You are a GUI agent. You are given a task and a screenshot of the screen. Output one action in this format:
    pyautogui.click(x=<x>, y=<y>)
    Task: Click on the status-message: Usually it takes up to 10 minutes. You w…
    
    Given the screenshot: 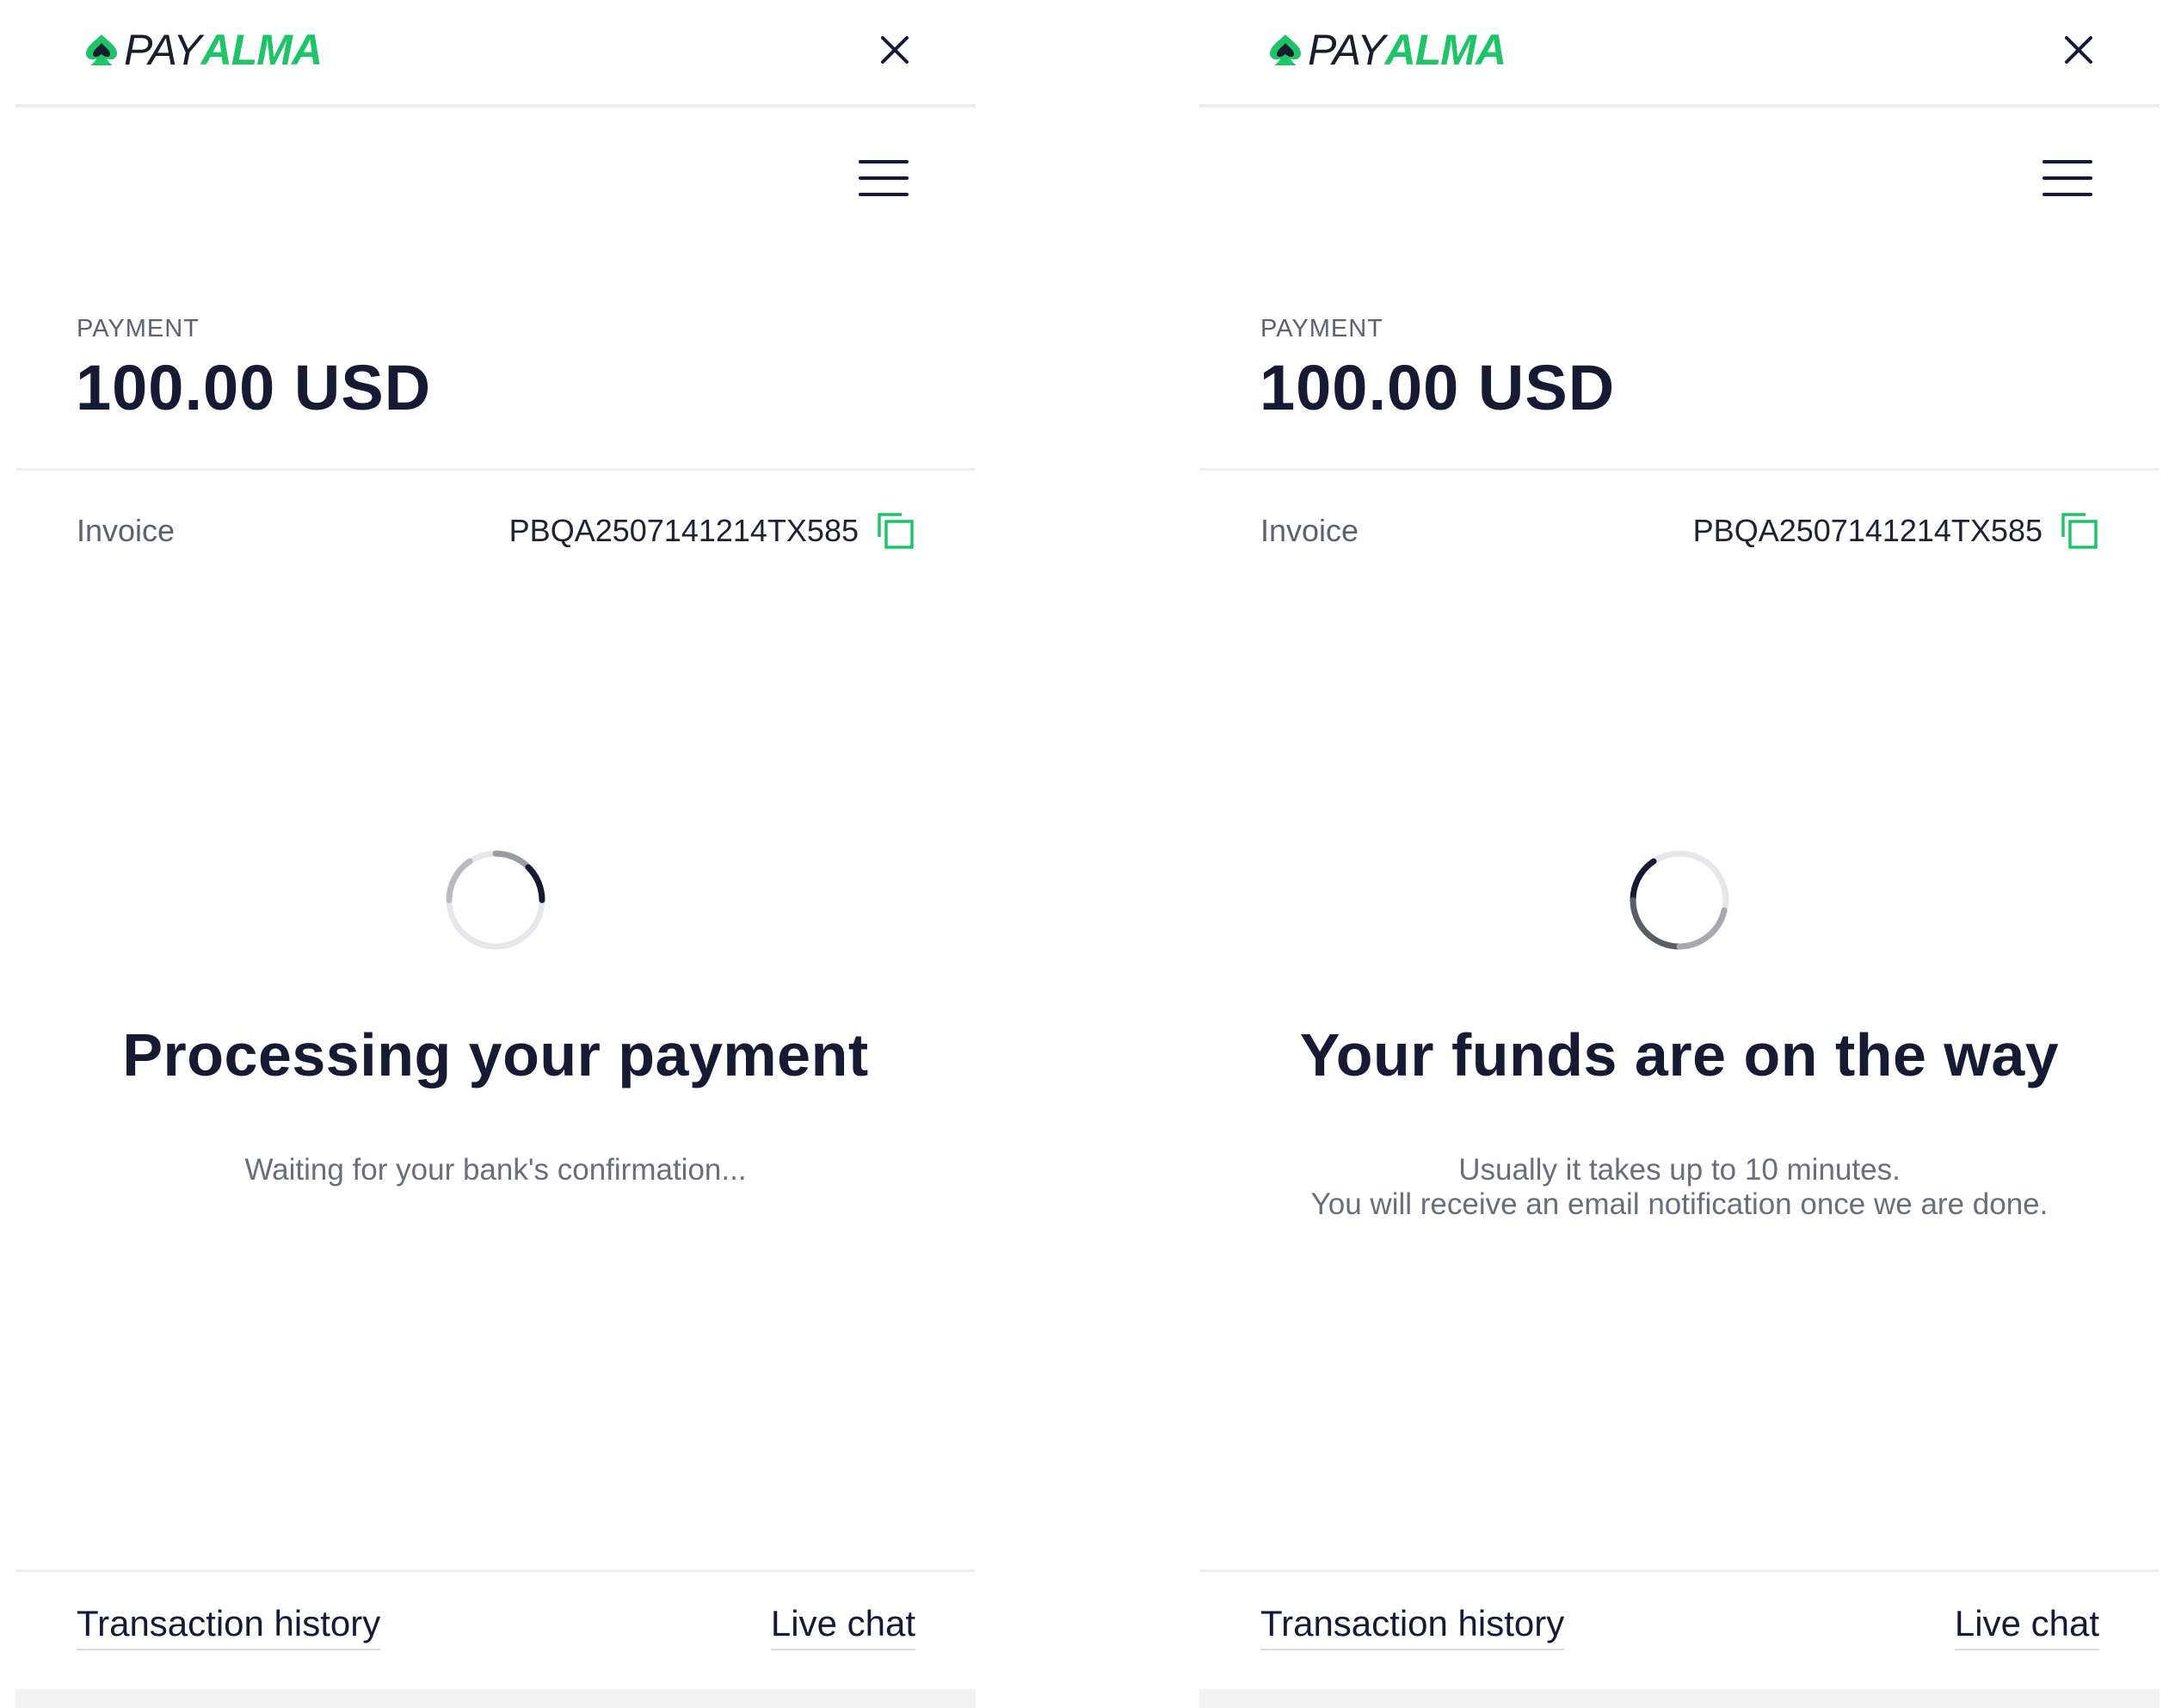 What is the action you would take?
    pyautogui.click(x=1680, y=1187)
    